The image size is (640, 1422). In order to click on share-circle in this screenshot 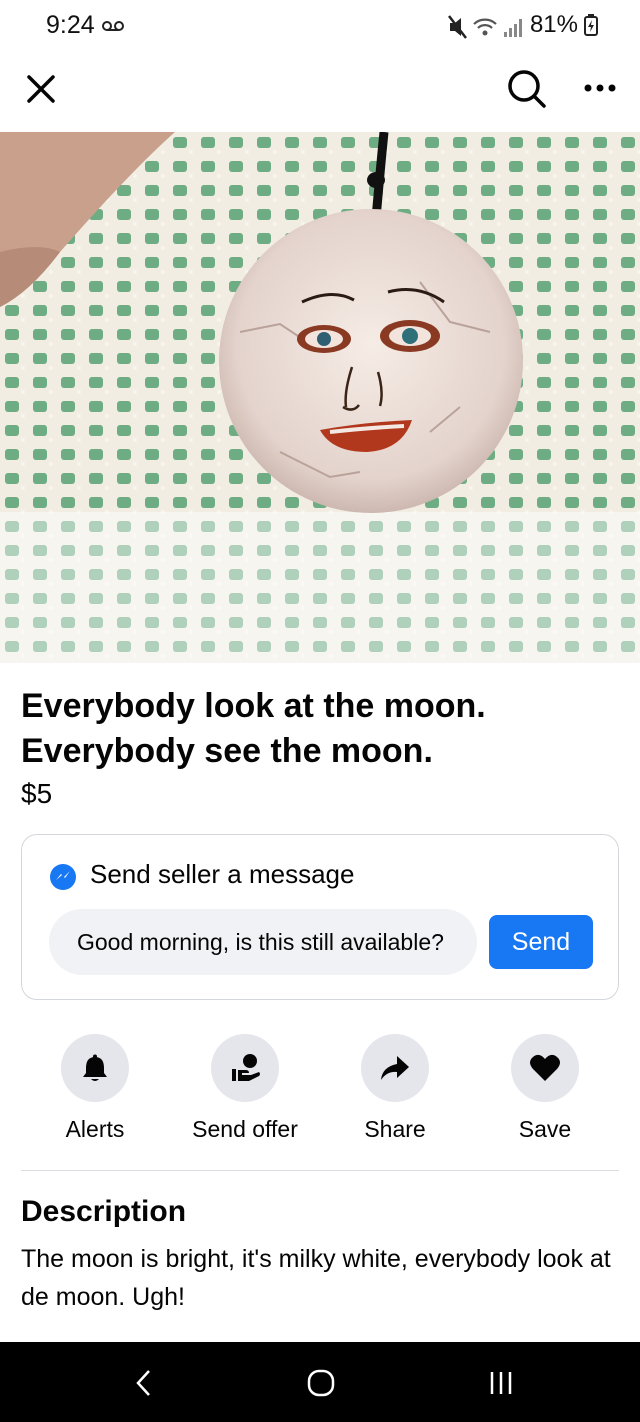, I will do `click(395, 1068)`.